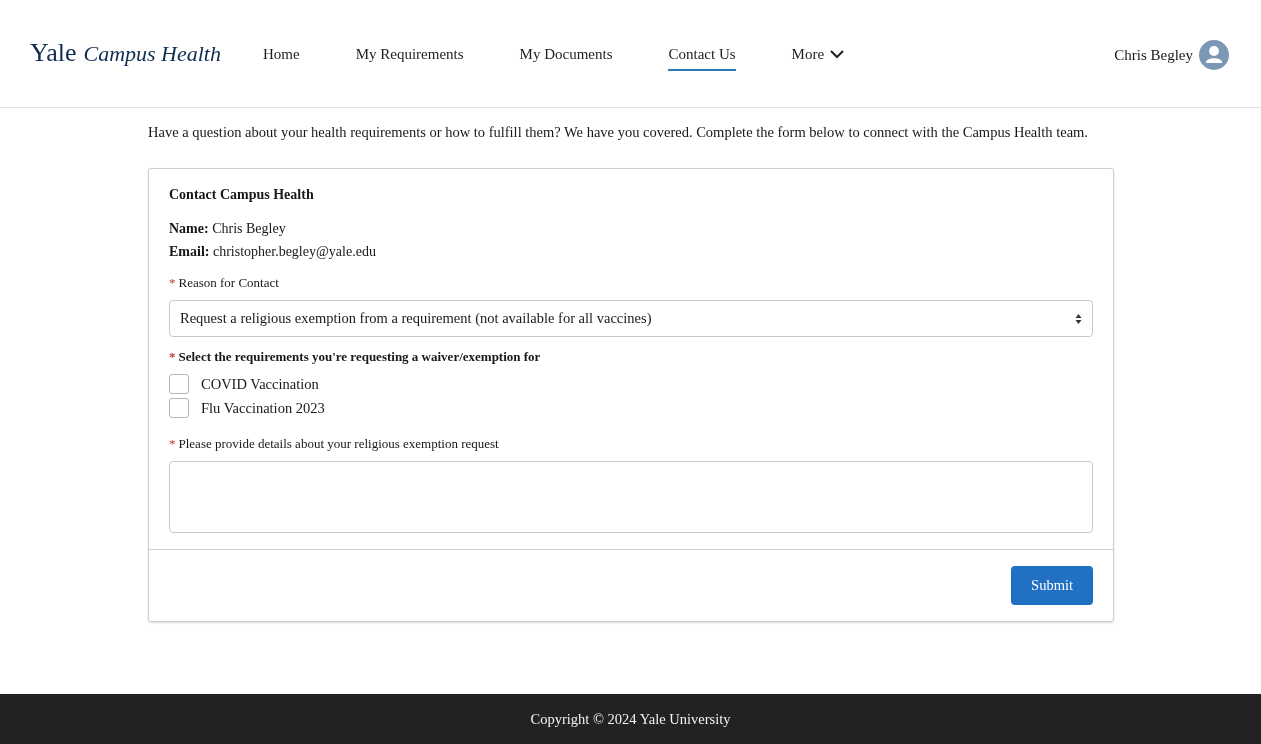 The height and width of the screenshot is (744, 1261). Describe the element at coordinates (1078, 318) in the screenshot. I see `sort-arrows-icon` at that location.